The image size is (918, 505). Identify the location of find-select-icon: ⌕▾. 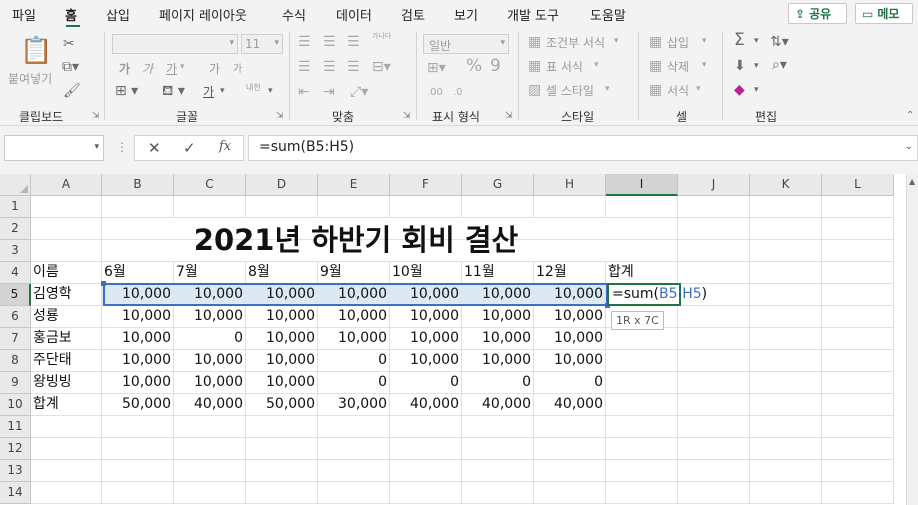
(779, 65).